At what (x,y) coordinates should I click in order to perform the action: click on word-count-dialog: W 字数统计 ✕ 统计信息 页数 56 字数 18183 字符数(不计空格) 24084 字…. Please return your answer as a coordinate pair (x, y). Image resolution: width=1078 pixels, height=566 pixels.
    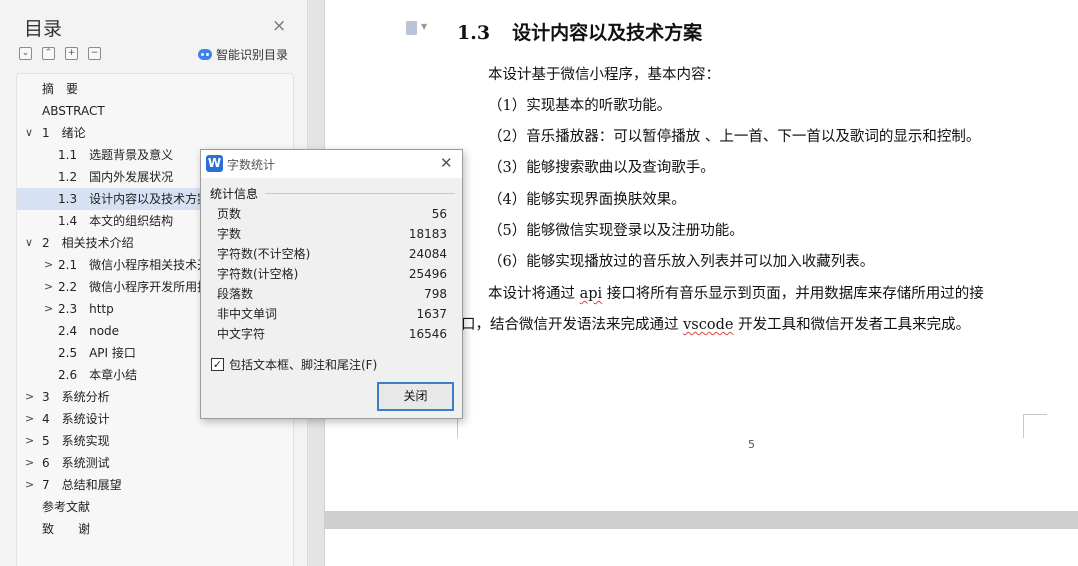
    Looking at the image, I should click on (331, 284).